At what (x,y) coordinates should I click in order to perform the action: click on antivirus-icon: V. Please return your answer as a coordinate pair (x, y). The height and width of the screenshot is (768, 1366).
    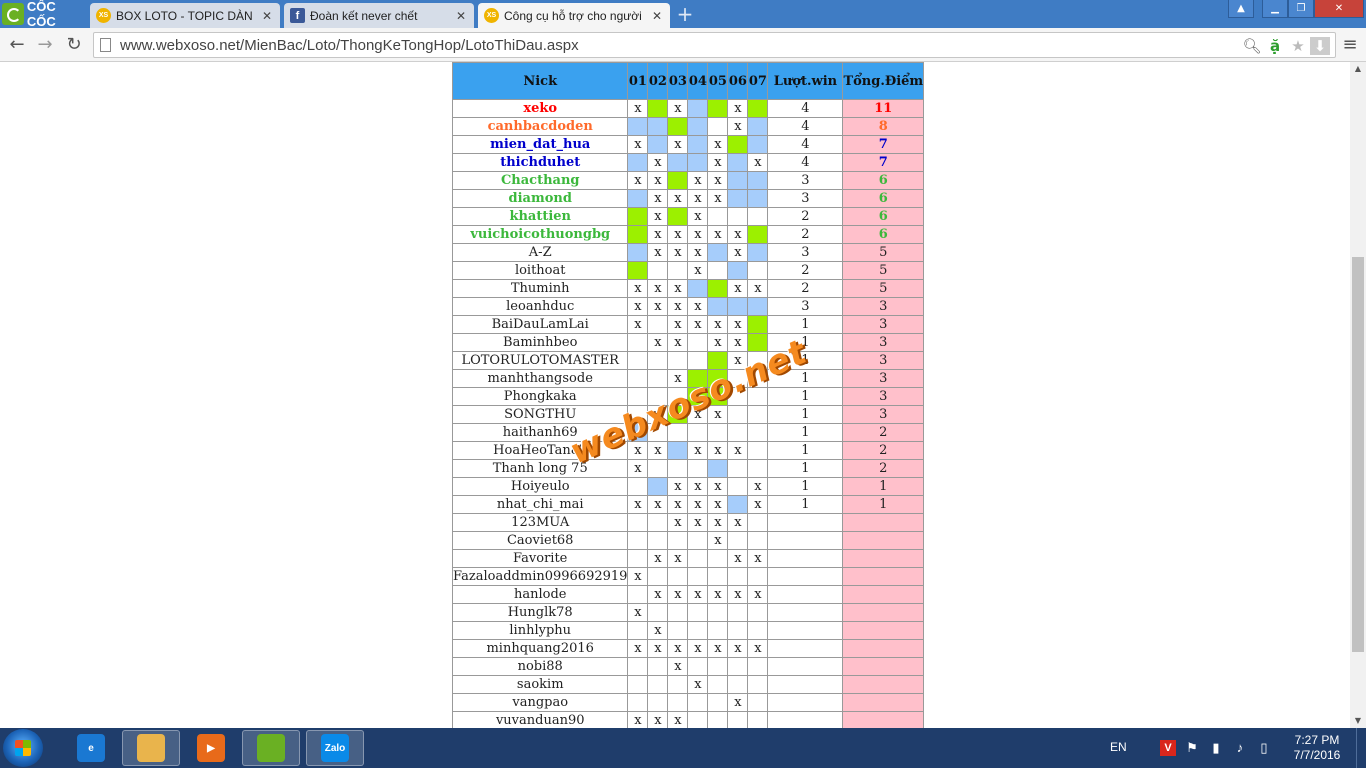
    Looking at the image, I should click on (1168, 748).